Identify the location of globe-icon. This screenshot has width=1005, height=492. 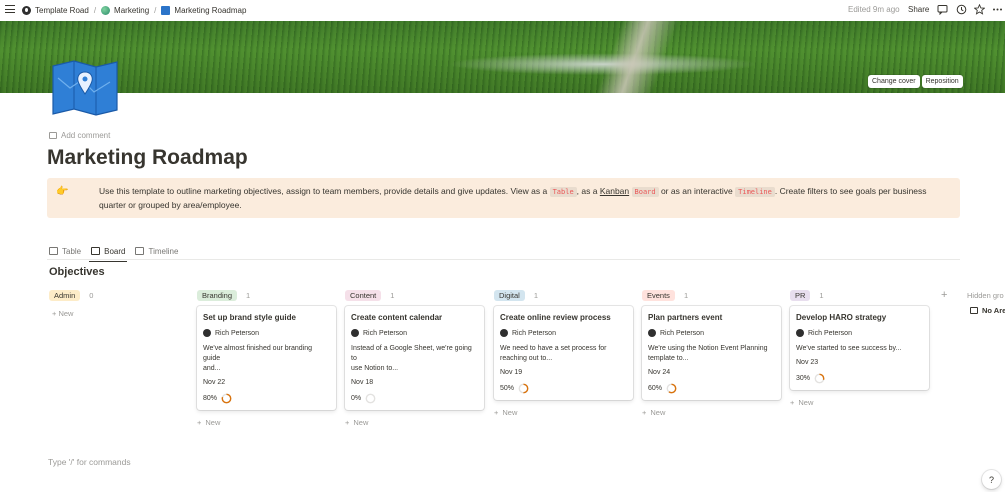
(106, 10).